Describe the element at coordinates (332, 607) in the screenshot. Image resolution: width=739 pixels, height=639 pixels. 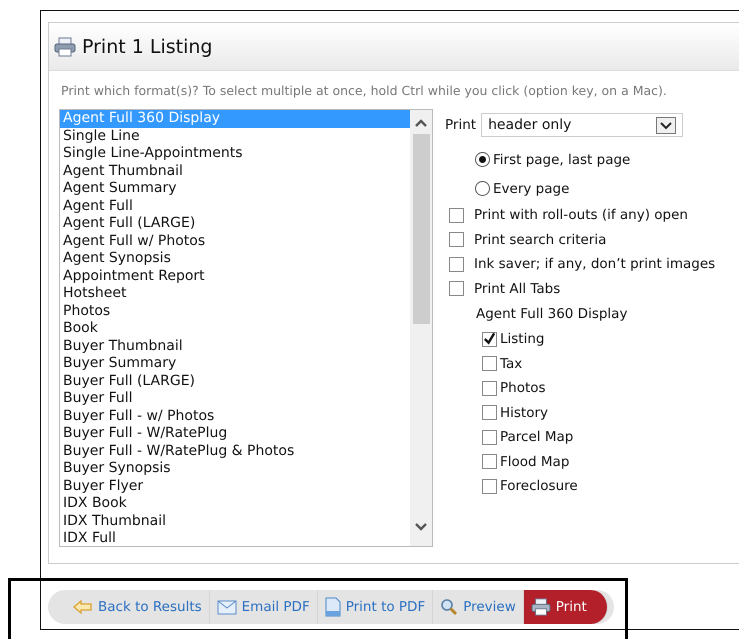
I see `document-icon` at that location.